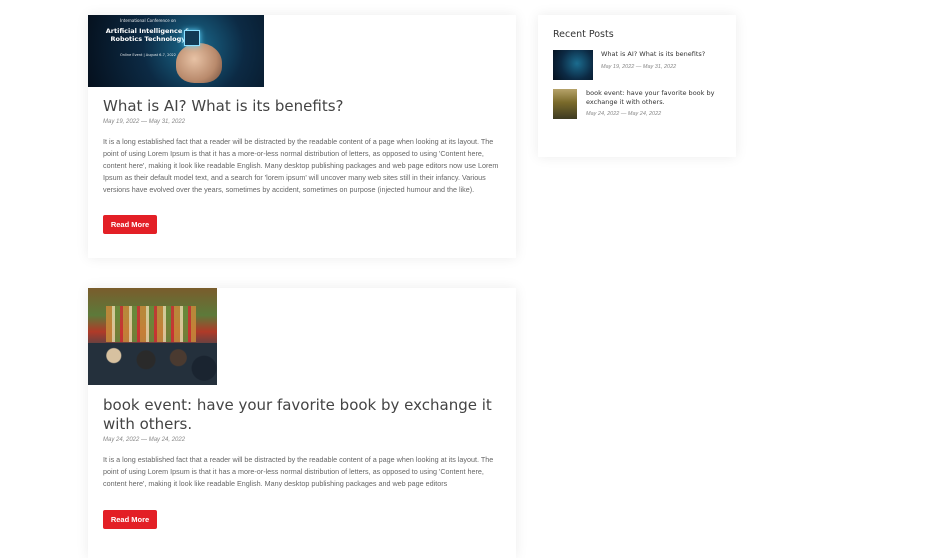 The height and width of the screenshot is (558, 931). Describe the element at coordinates (223, 106) in the screenshot. I see `post-title: What is AI? What is its benefits?` at that location.